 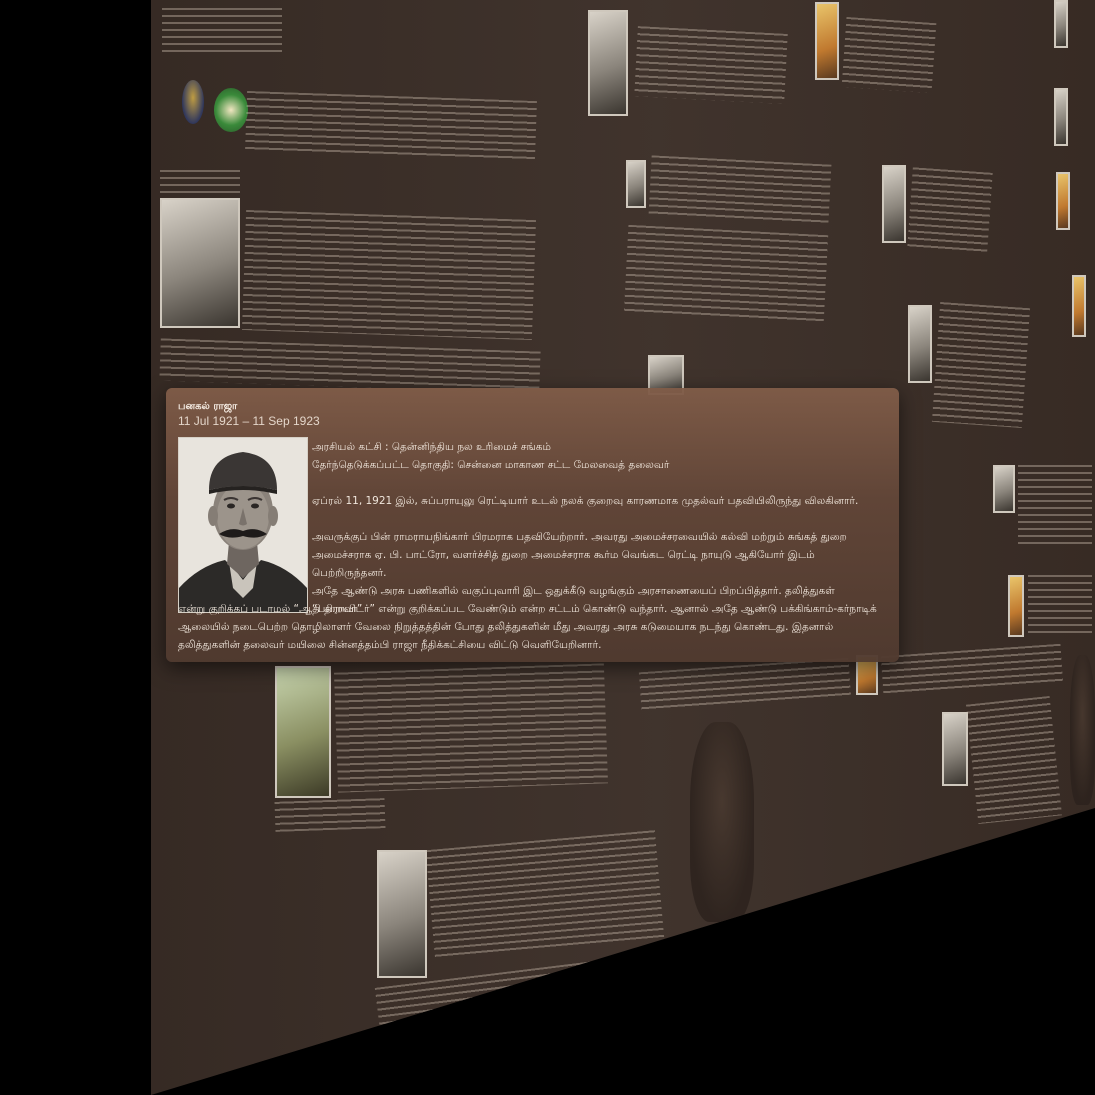 What do you see at coordinates (249, 421) in the screenshot?
I see `popup-dates: 11 Jul 1921 – 11 Sep 1923` at bounding box center [249, 421].